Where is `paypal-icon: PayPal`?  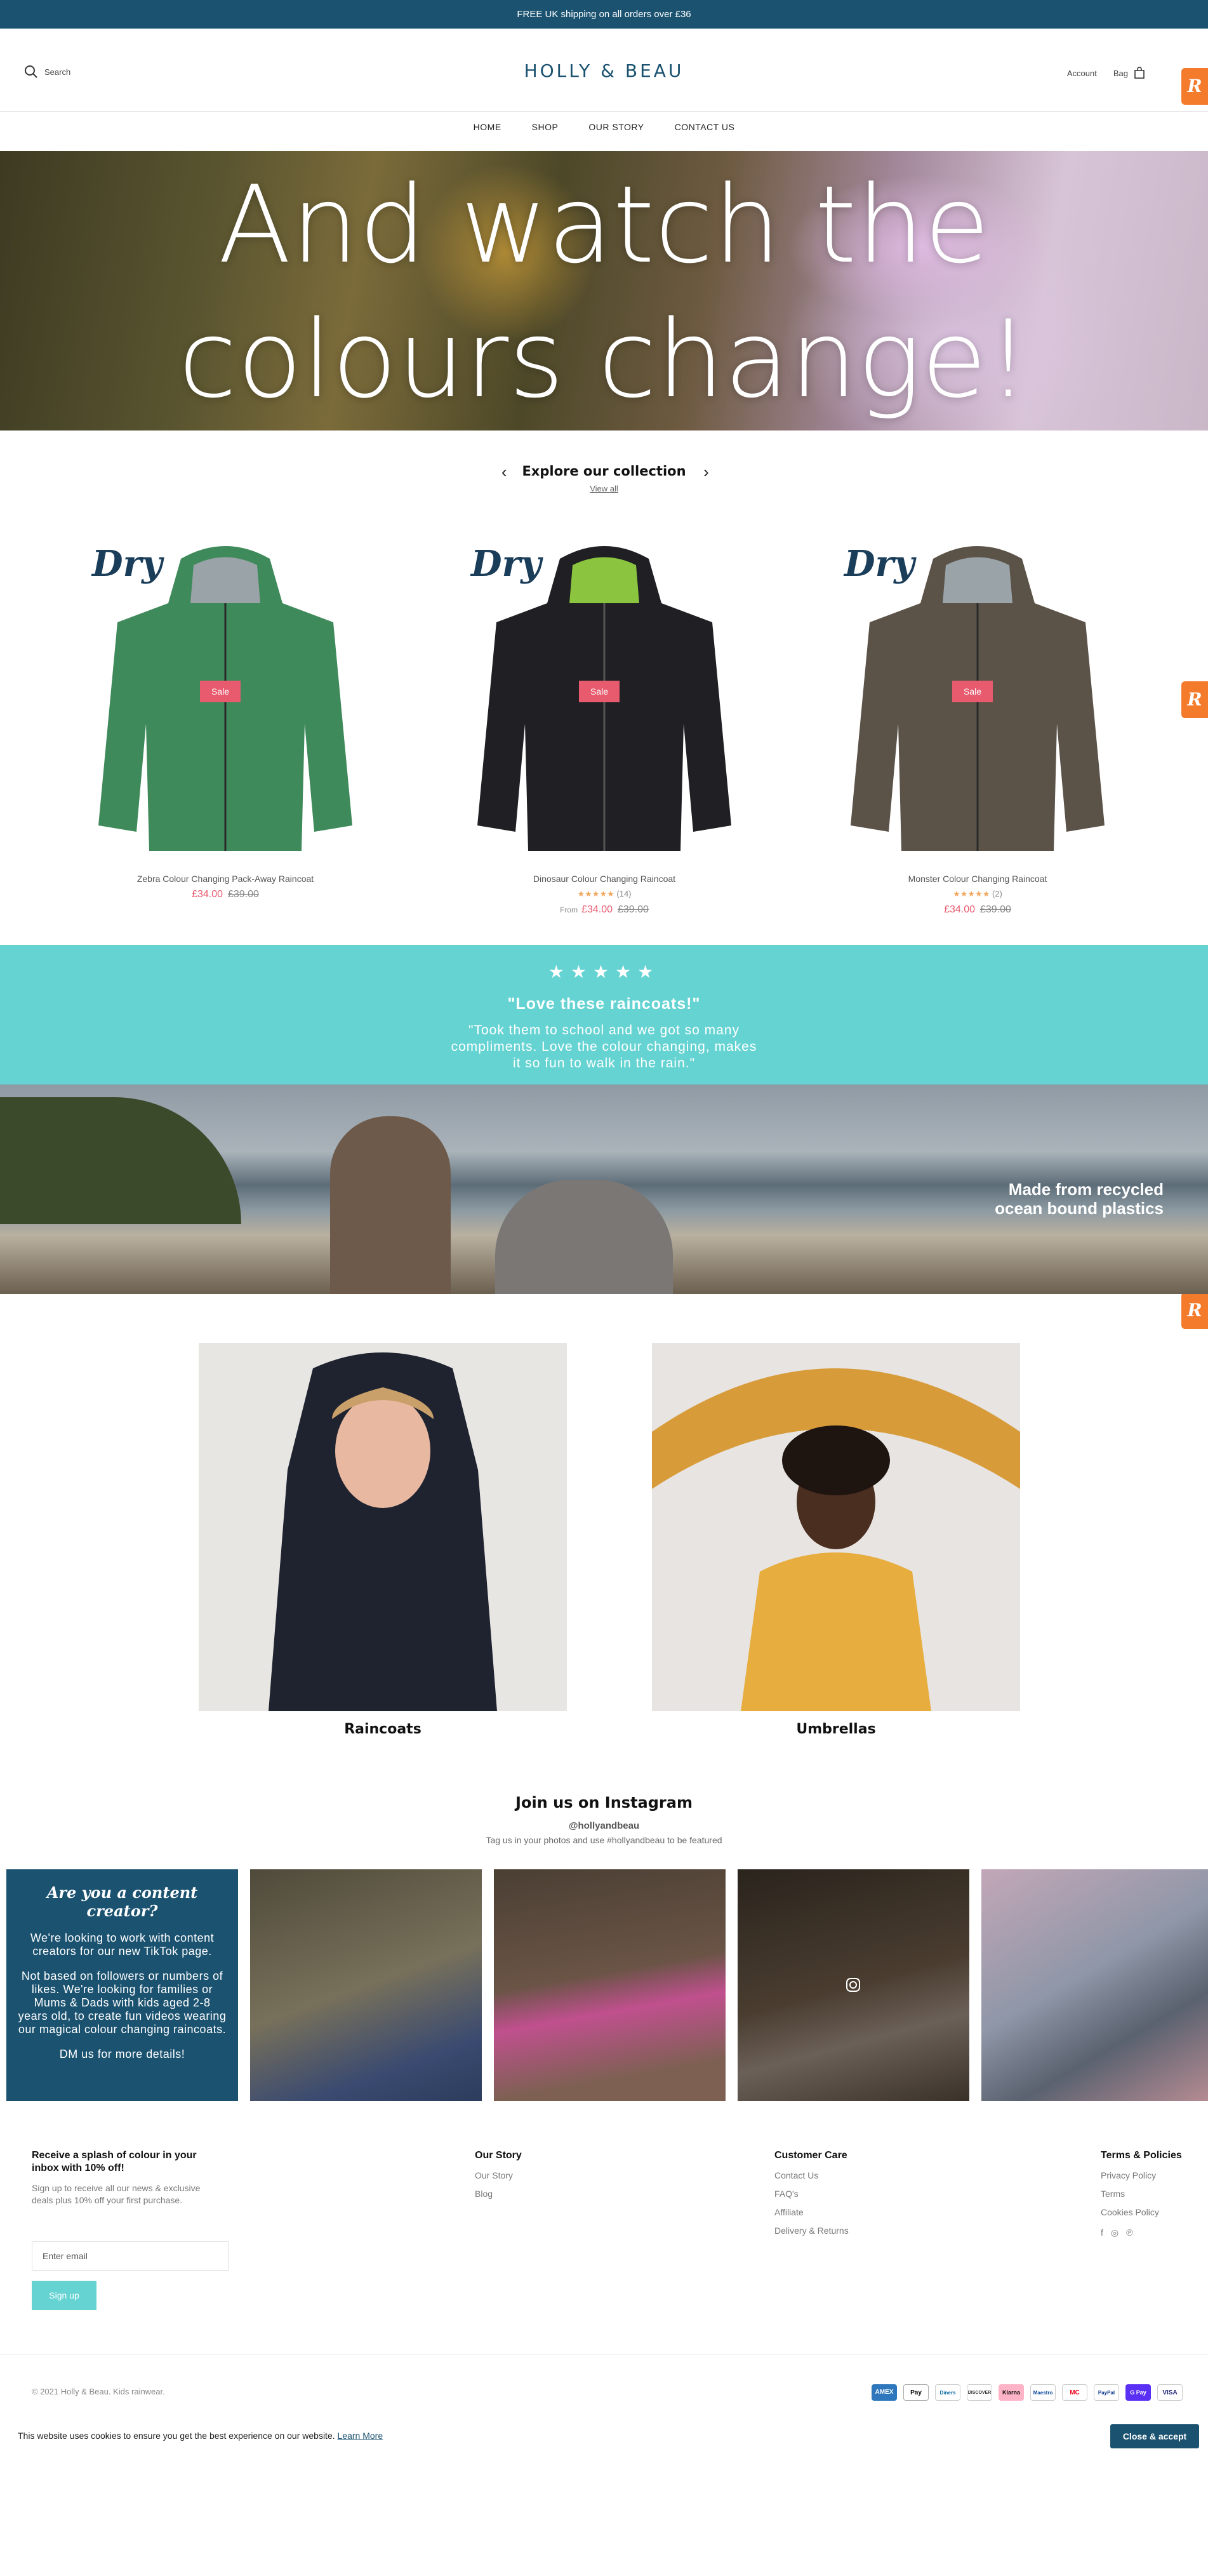
paypal-icon: PayPal is located at coordinates (1106, 2392).